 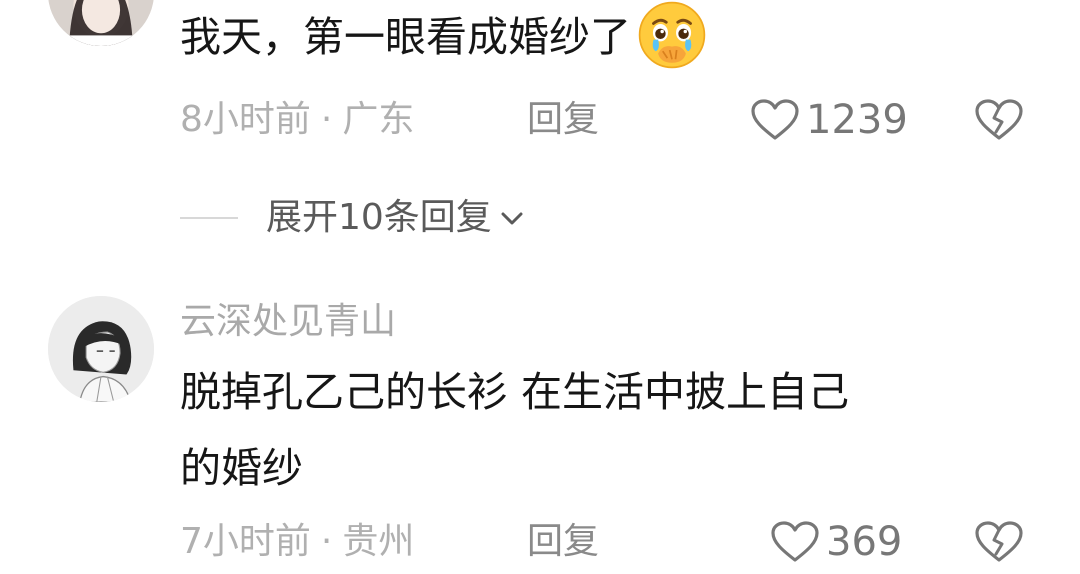 I want to click on comment-text-line: 脱掉孔乙己的长衫 在生活中披上自己, so click(x=515, y=392).